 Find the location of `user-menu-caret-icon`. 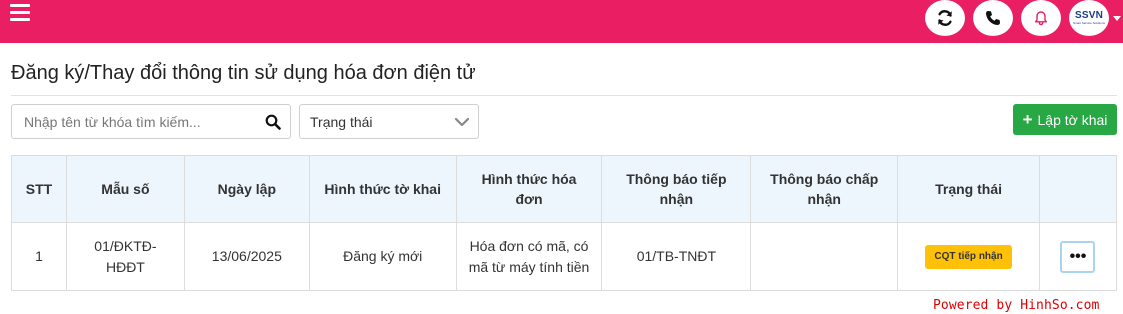

user-menu-caret-icon is located at coordinates (1117, 18).